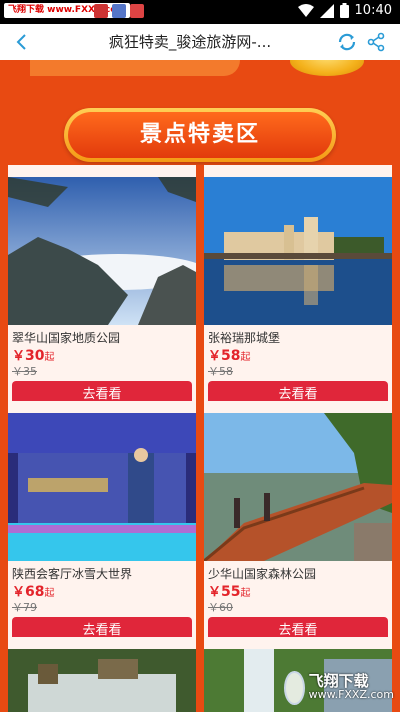 The height and width of the screenshot is (712, 400). Describe the element at coordinates (347, 42) in the screenshot. I see `refresh-icon` at that location.